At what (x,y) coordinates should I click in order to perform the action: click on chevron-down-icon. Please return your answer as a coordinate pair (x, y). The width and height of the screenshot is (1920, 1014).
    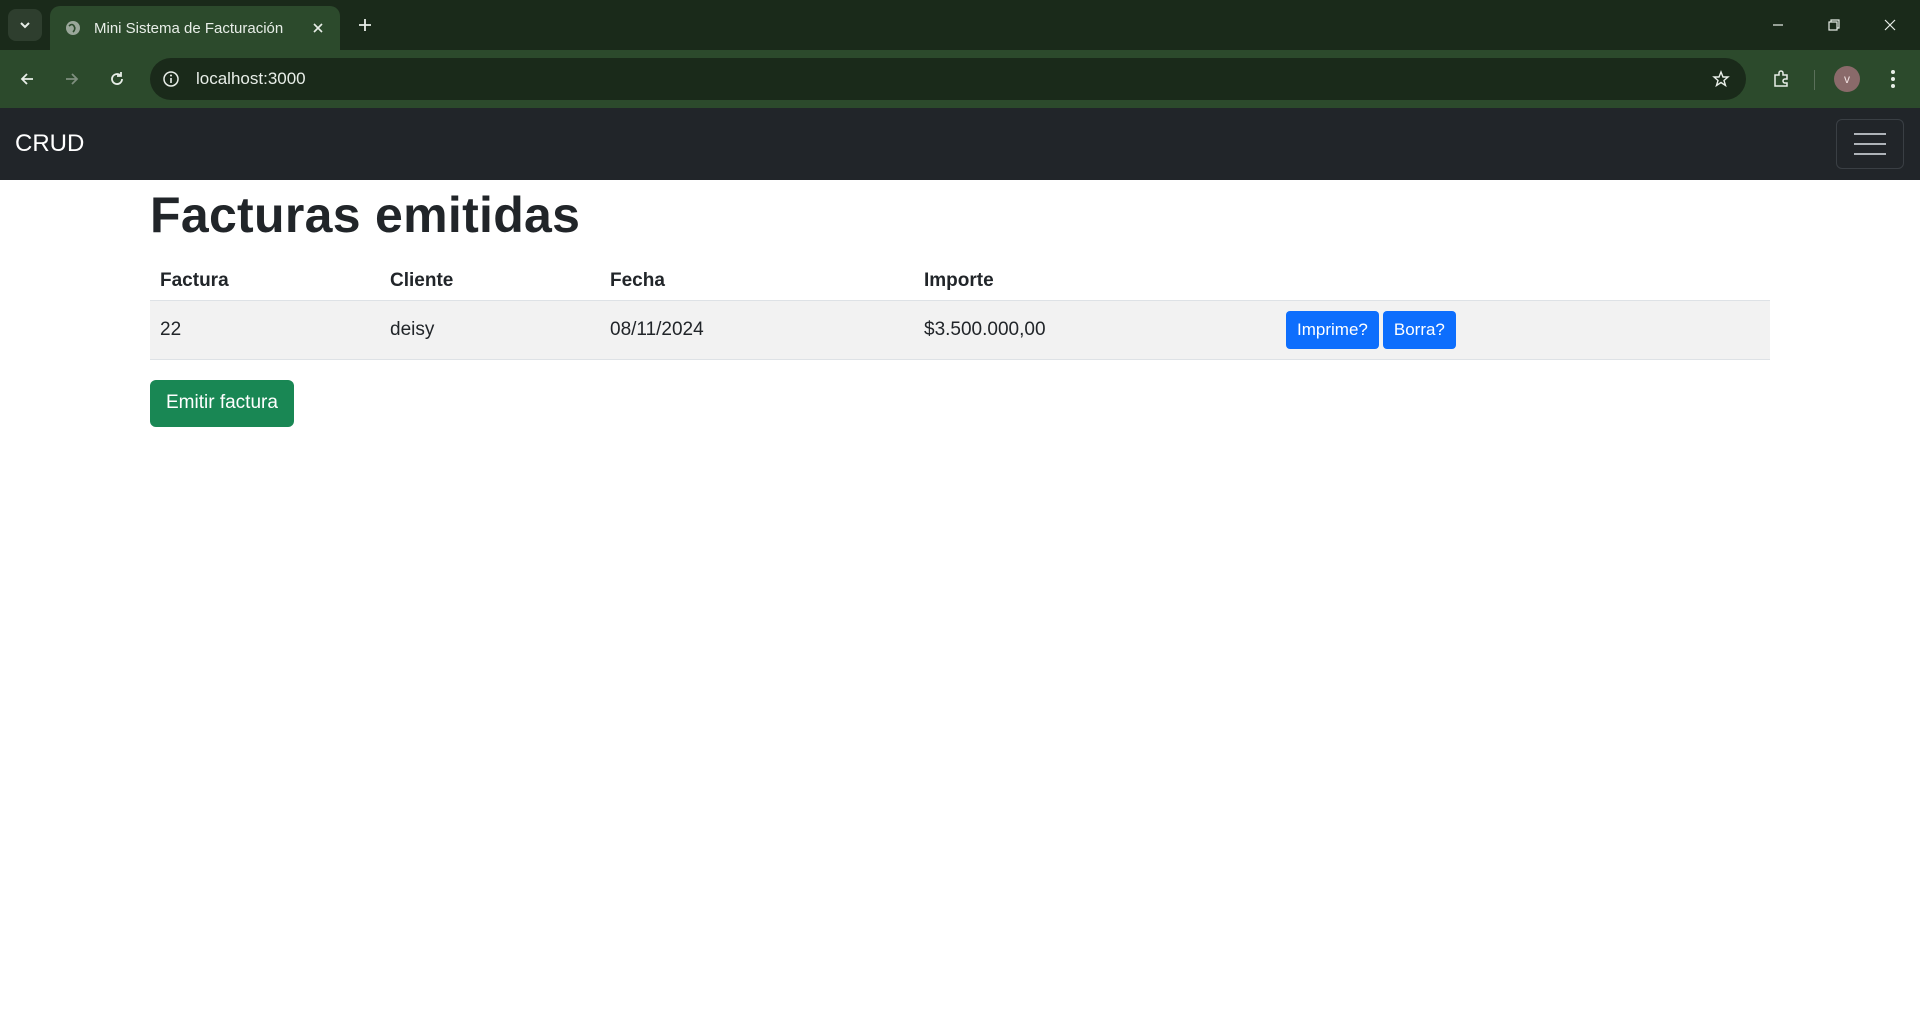
    Looking at the image, I should click on (25, 25).